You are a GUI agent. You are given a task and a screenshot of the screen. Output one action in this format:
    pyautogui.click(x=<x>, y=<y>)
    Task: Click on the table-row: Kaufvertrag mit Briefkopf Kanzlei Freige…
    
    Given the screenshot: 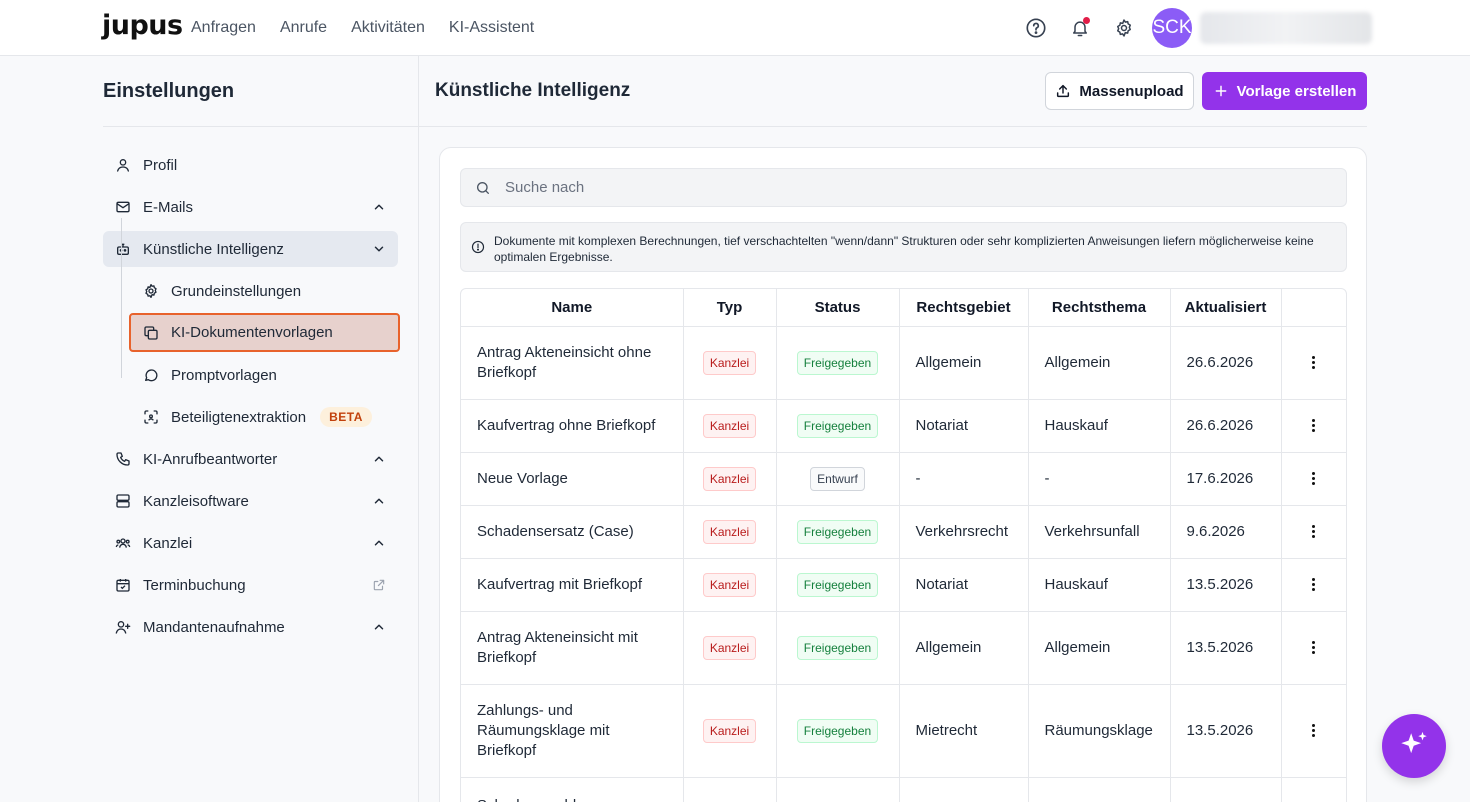 What is the action you would take?
    pyautogui.click(x=903, y=585)
    